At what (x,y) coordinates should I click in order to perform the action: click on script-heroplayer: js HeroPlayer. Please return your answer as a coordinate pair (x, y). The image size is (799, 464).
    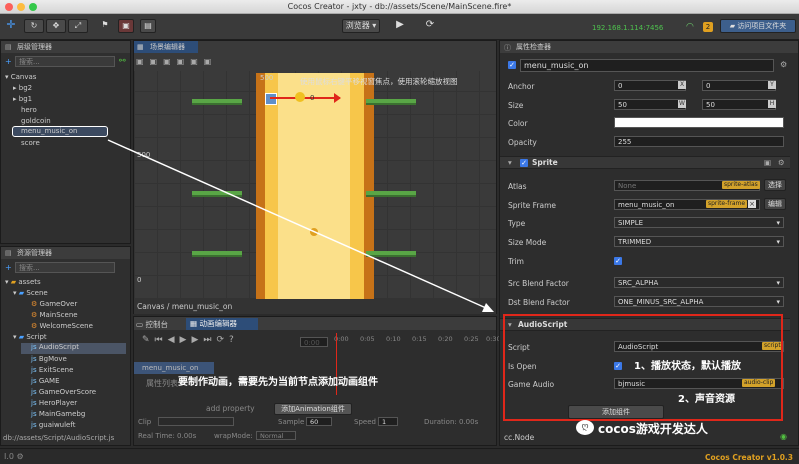
    Looking at the image, I should click on (54, 403).